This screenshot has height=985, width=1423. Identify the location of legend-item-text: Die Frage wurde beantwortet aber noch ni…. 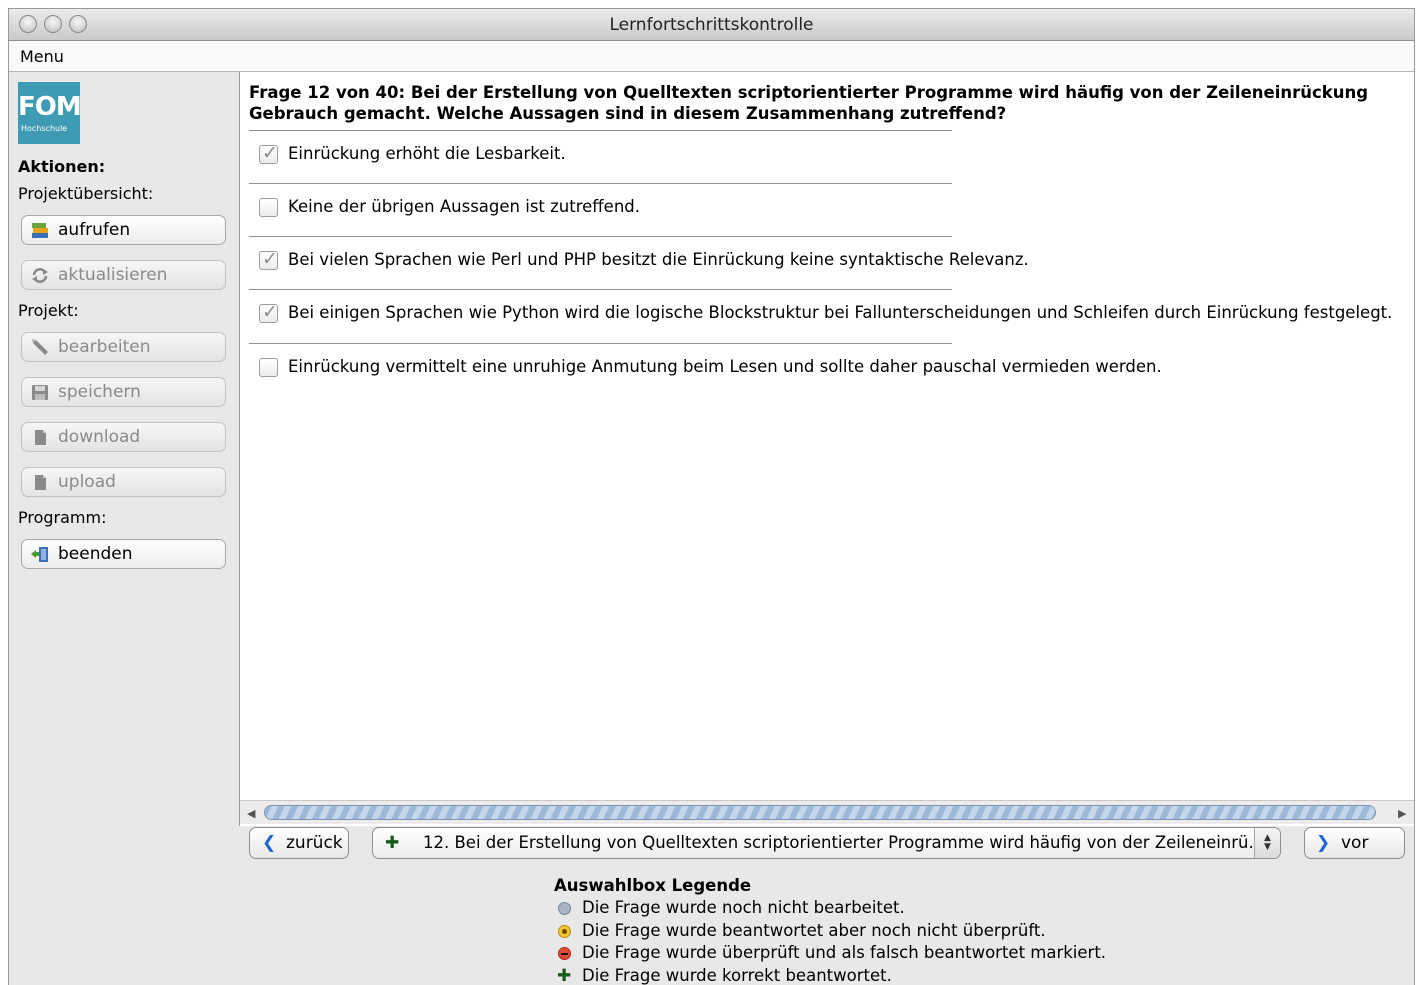
(814, 930).